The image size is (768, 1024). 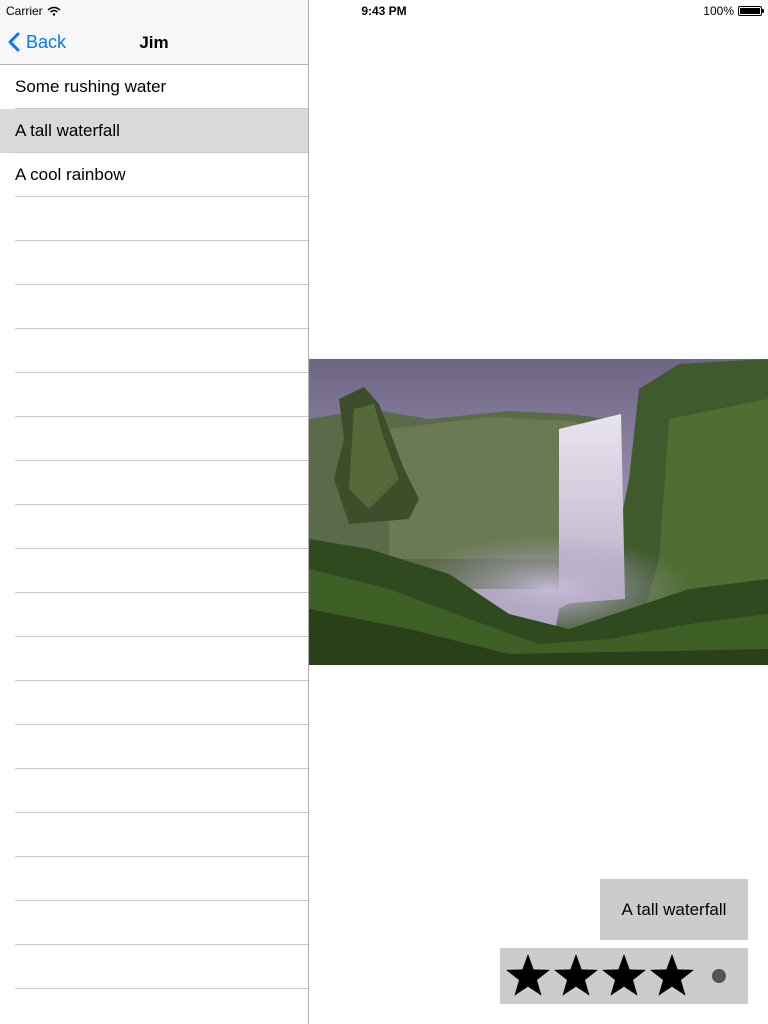 What do you see at coordinates (154, 175) in the screenshot?
I see `list-item: A cool rainbow` at bounding box center [154, 175].